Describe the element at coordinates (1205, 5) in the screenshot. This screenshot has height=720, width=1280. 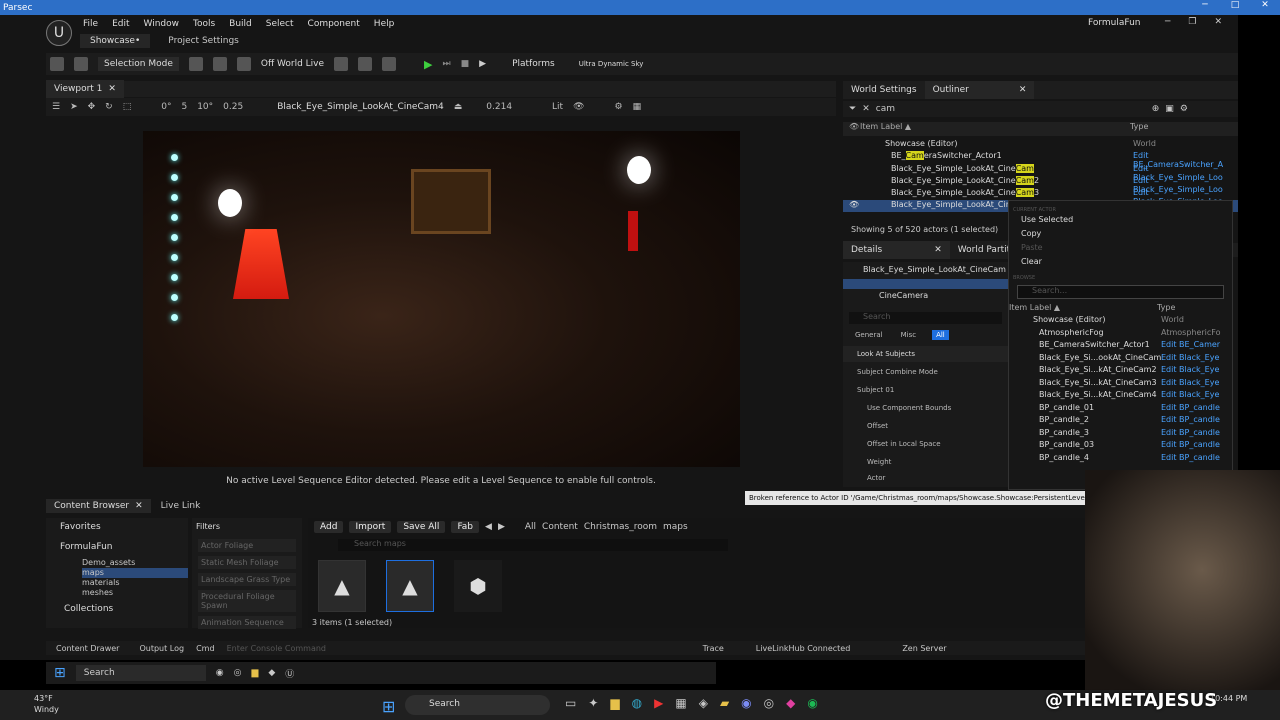
I see `parsec-minimize-button: ─` at that location.